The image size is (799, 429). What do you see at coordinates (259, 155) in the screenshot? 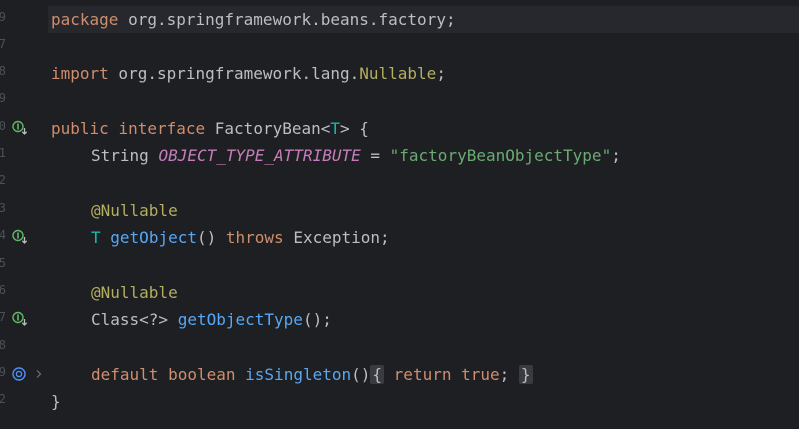
I see `constant-name: OBJECT_TYPE_ATTRIBUTE` at bounding box center [259, 155].